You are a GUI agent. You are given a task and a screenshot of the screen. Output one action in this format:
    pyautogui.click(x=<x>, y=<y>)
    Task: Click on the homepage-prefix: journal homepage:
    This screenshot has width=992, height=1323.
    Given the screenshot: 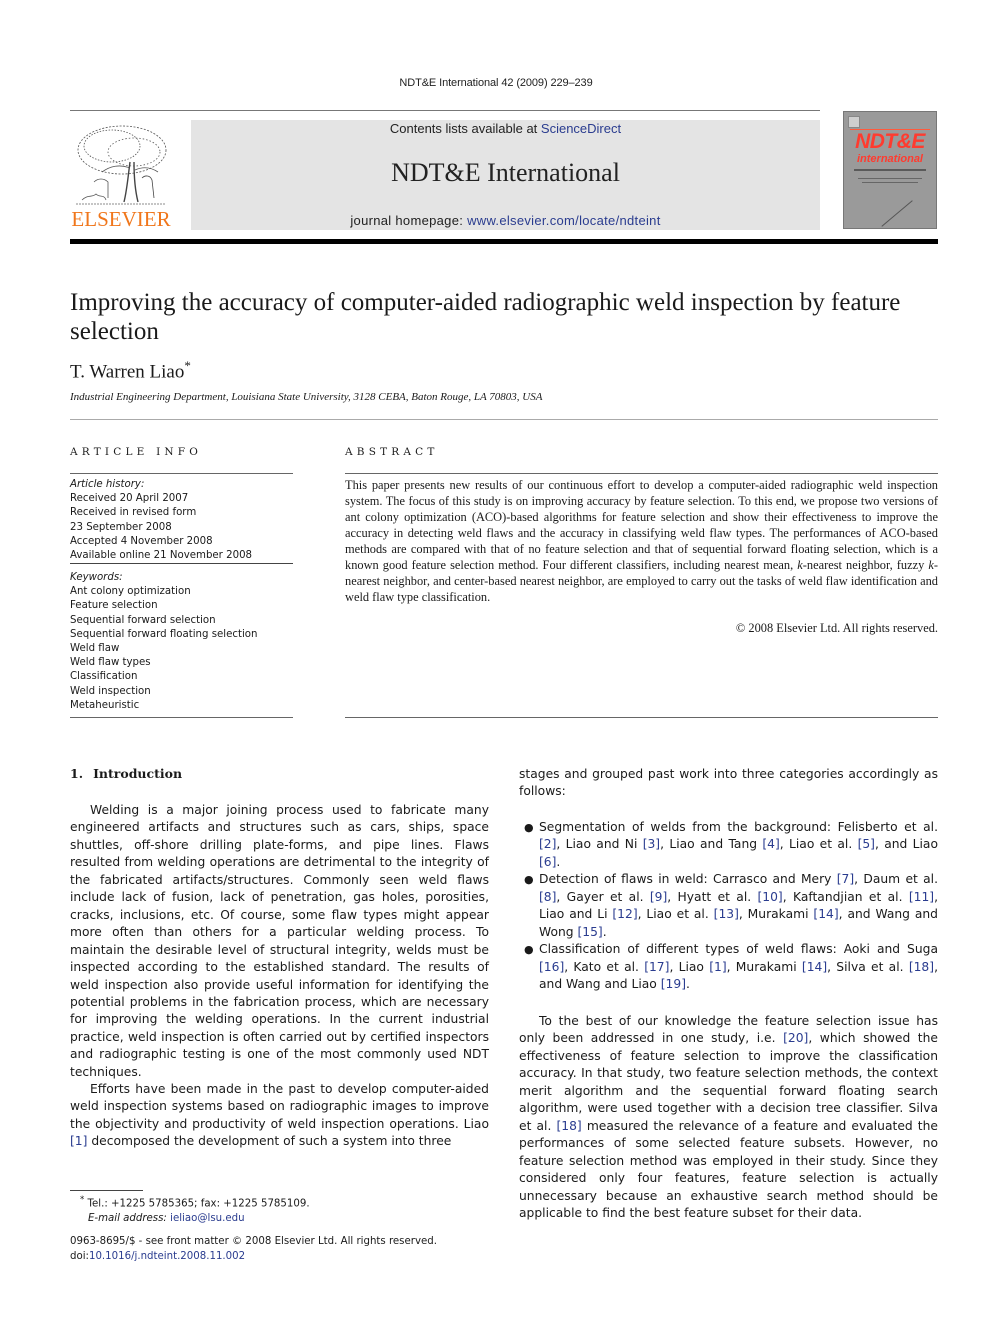 What is the action you would take?
    pyautogui.click(x=409, y=220)
    